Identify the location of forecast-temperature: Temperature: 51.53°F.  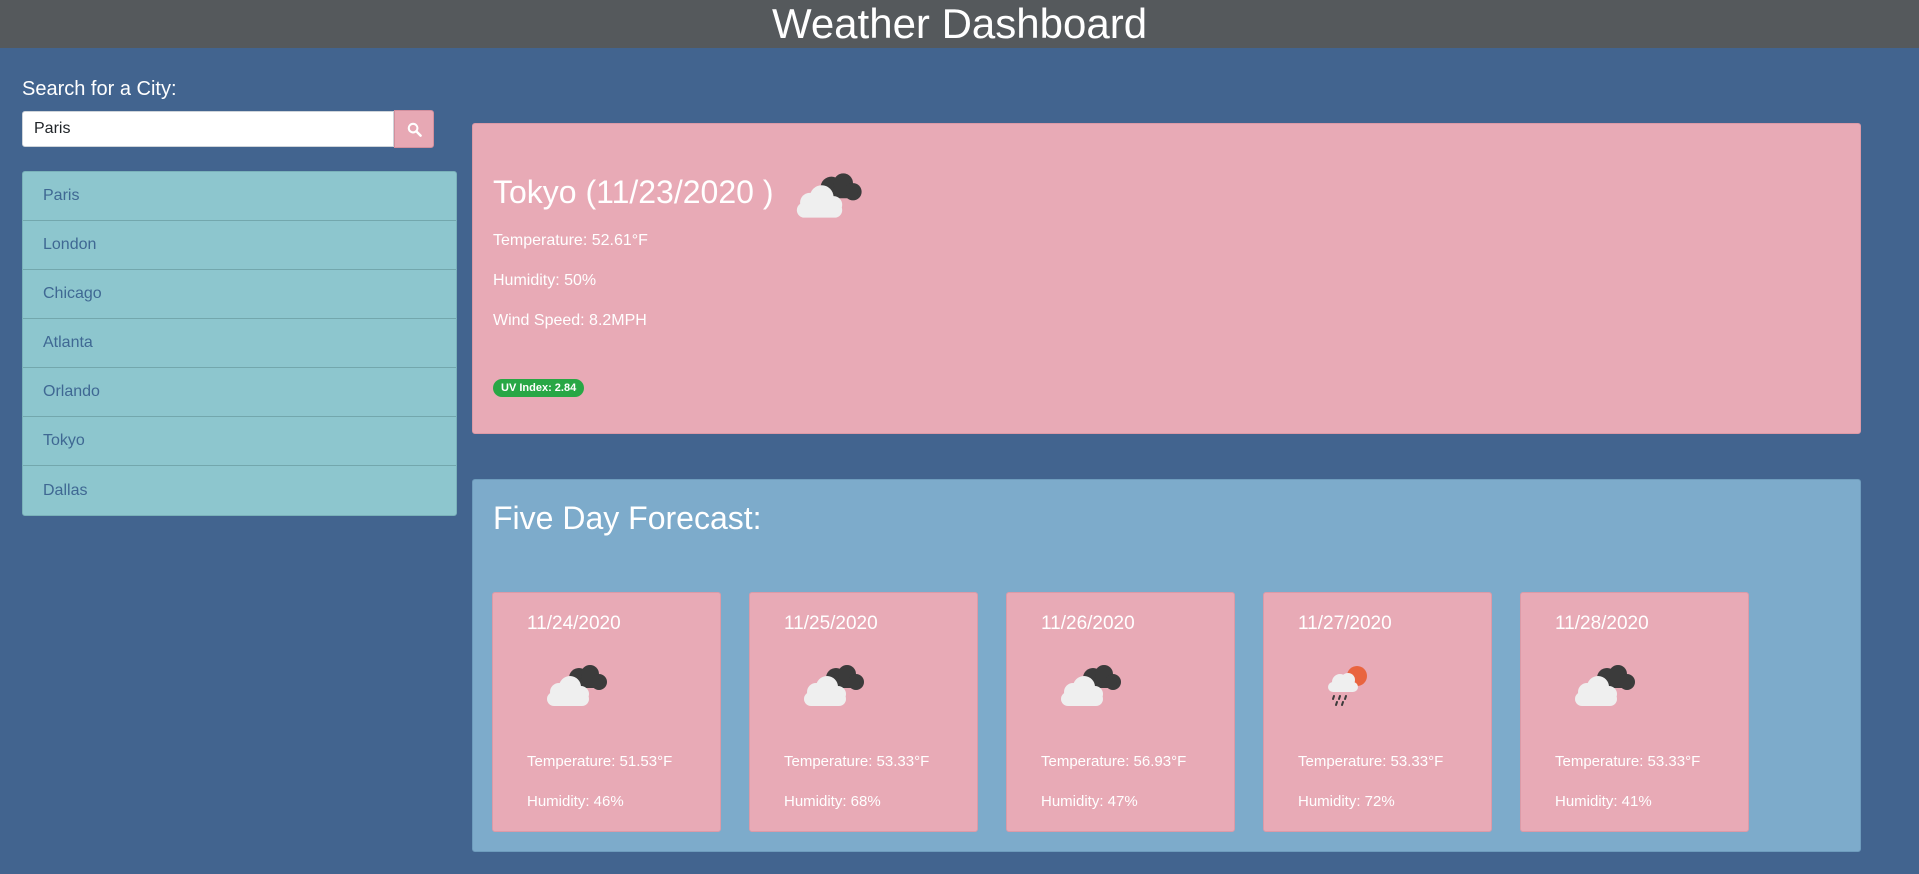
(600, 761).